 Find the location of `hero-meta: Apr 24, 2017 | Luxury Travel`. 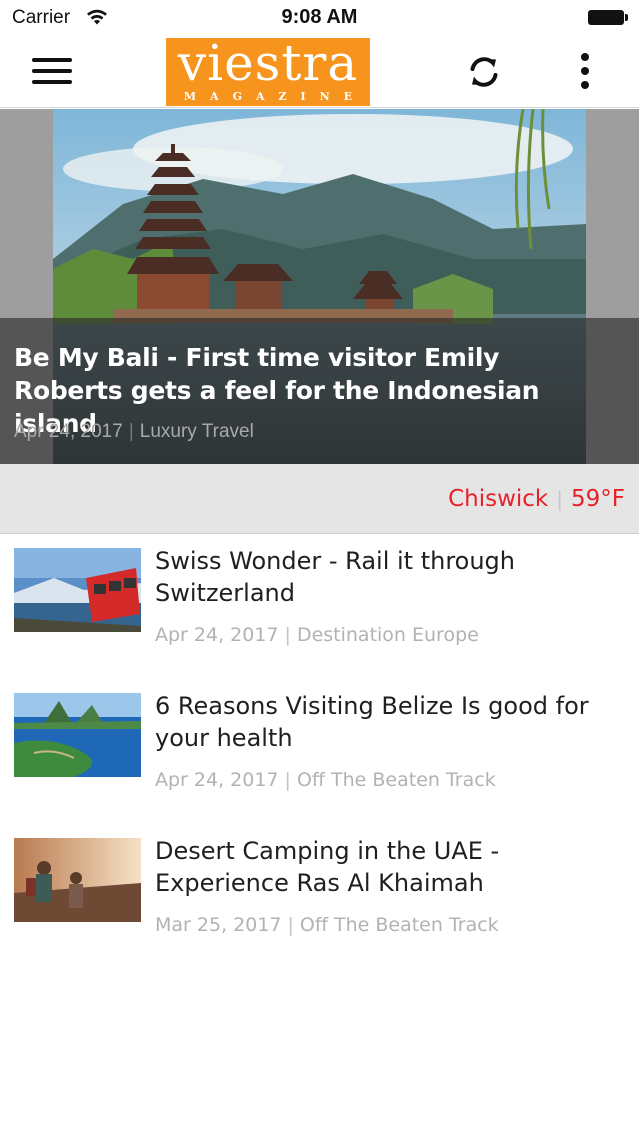

hero-meta: Apr 24, 2017 | Luxury Travel is located at coordinates (134, 432).